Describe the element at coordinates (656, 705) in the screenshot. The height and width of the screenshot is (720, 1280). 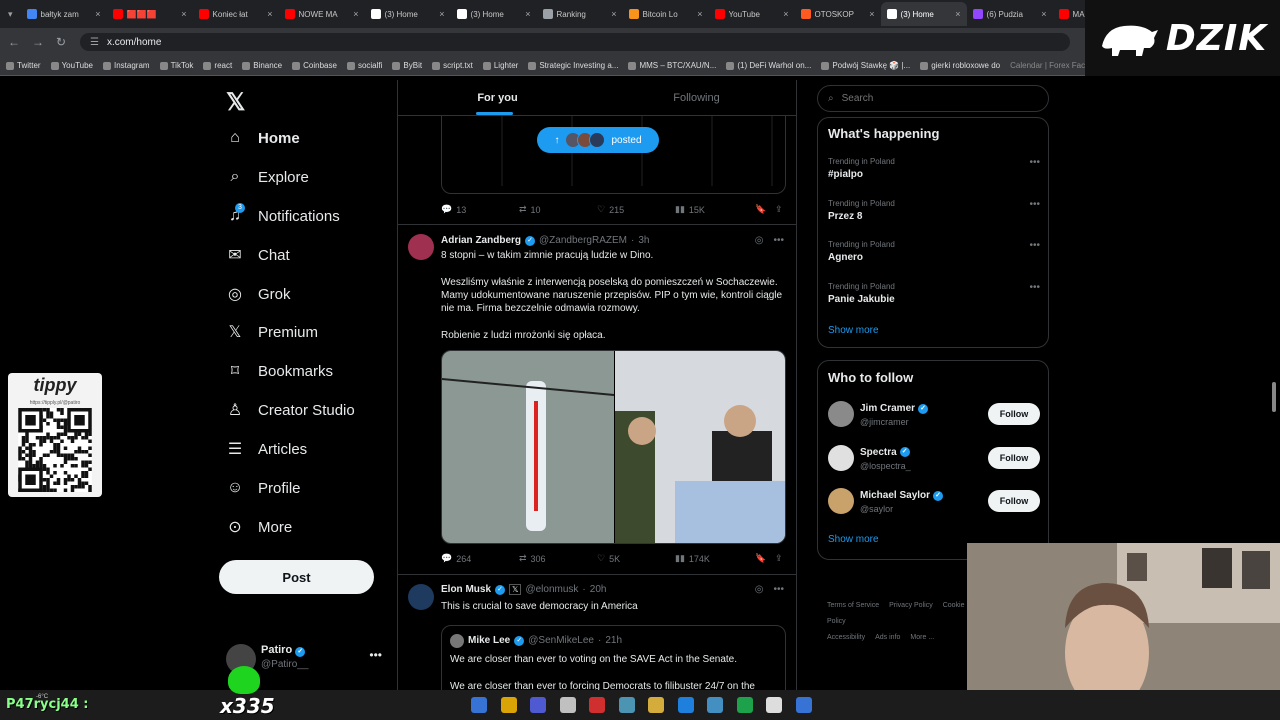
I see `folder-icon` at that location.